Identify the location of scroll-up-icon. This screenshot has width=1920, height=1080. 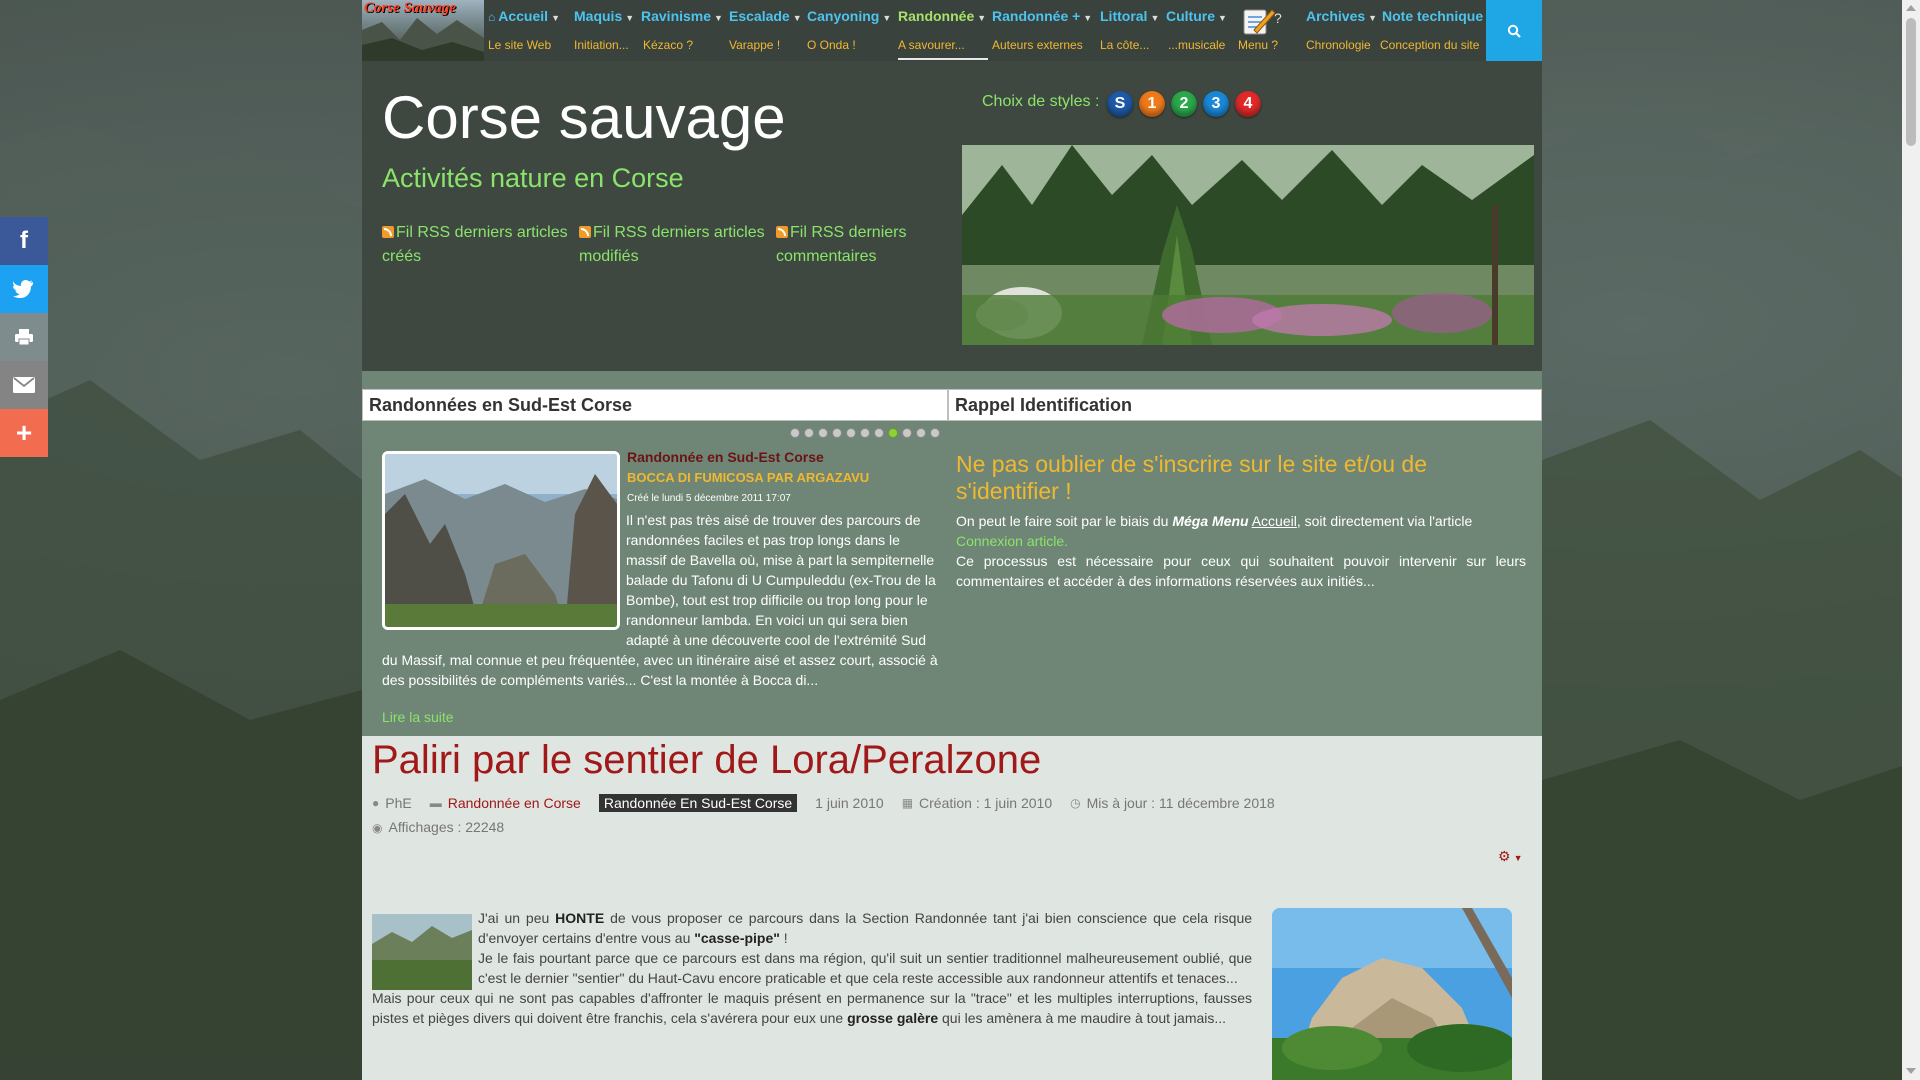
(1911, 8).